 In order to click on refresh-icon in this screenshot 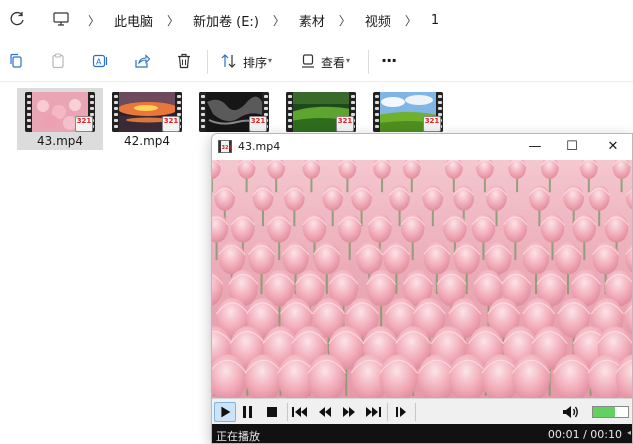, I will do `click(17, 19)`.